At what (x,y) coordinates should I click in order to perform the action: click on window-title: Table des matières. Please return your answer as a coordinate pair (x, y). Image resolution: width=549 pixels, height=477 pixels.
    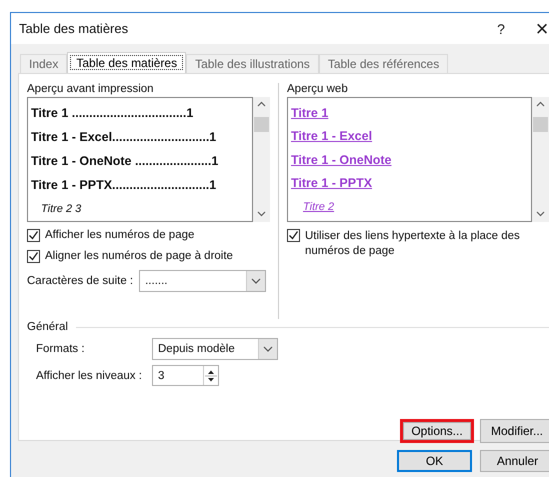
    Looking at the image, I should click on (74, 28).